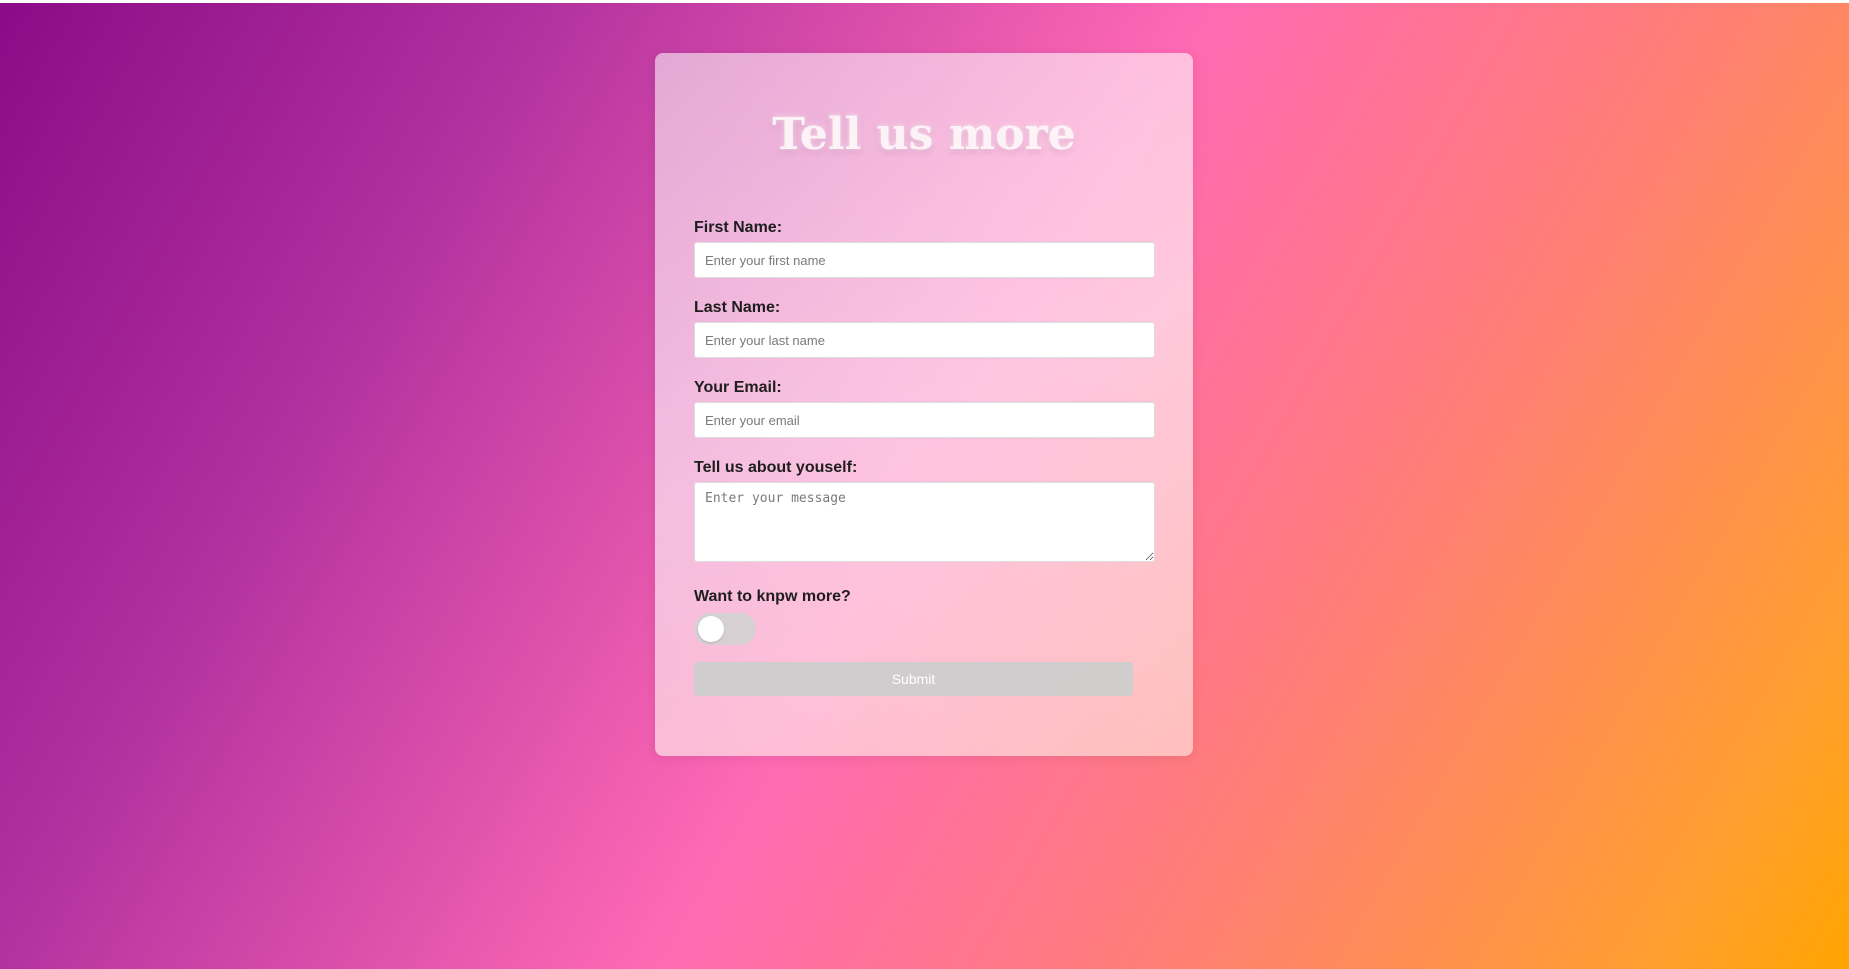  Describe the element at coordinates (924, 260) in the screenshot. I see `first-name-input` at that location.